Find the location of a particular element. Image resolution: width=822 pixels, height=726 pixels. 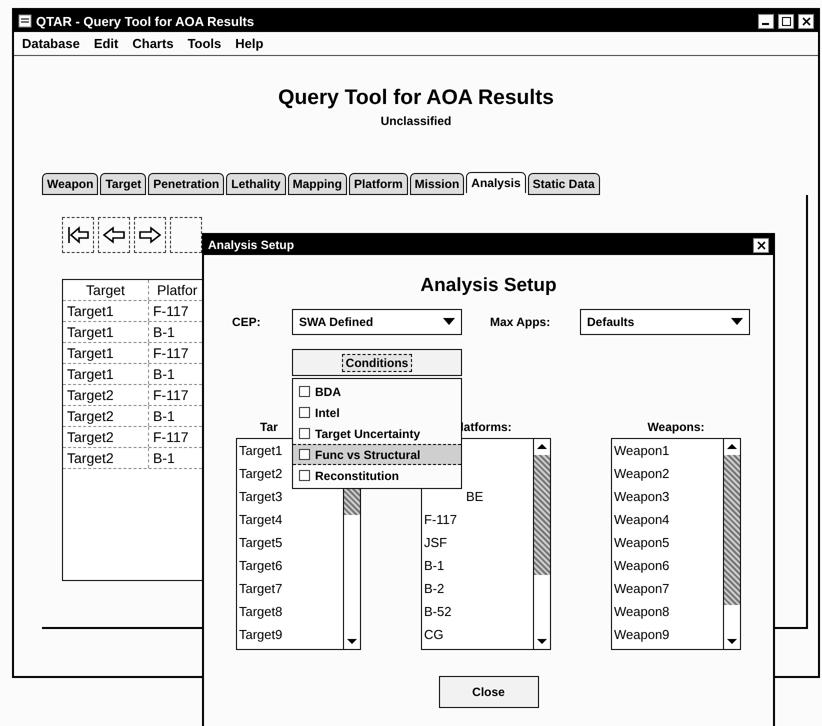

dialog-title: Analysis Setup is located at coordinates (251, 245).